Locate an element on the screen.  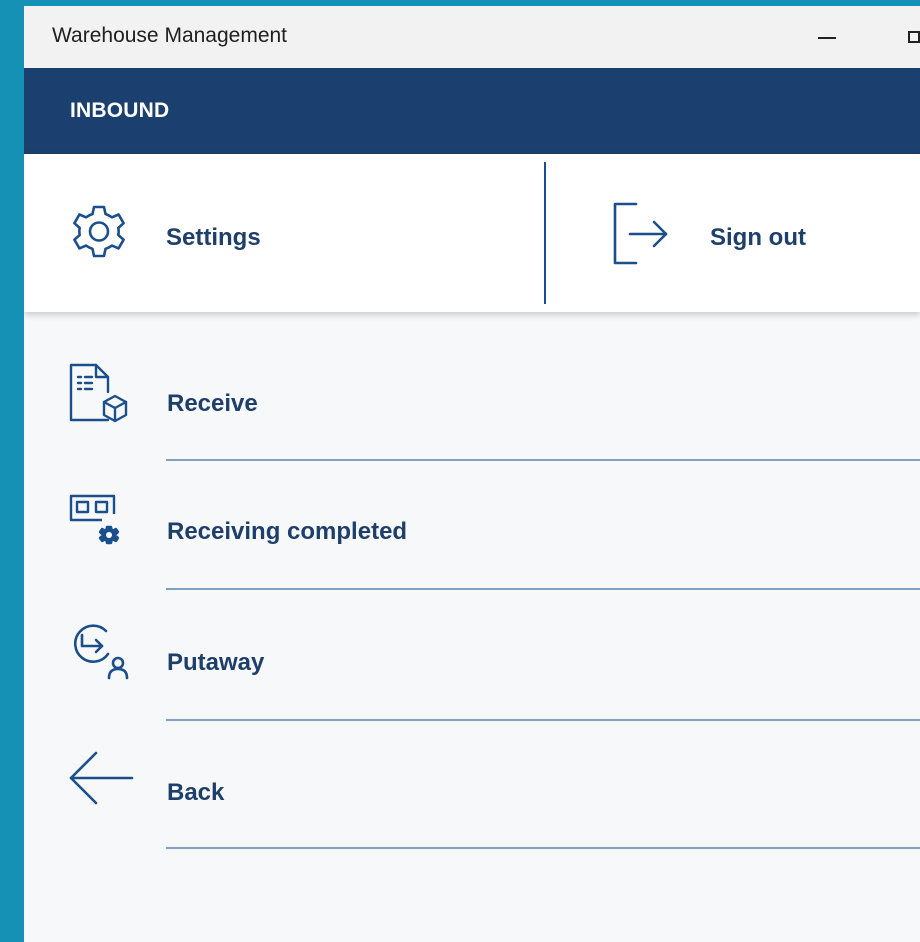
menu-item-divider is located at coordinates (543, 848).